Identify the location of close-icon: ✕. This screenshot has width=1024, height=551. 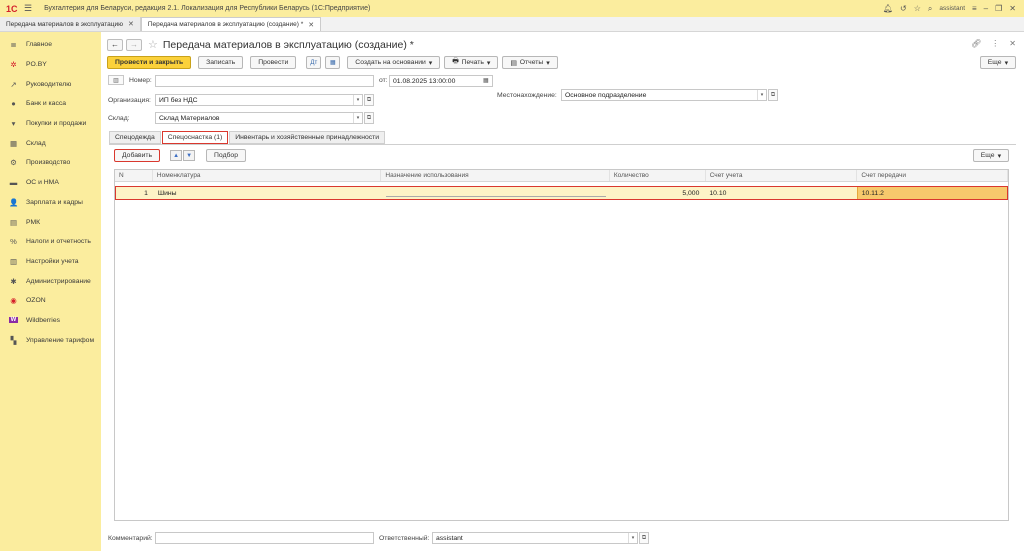
(1012, 8).